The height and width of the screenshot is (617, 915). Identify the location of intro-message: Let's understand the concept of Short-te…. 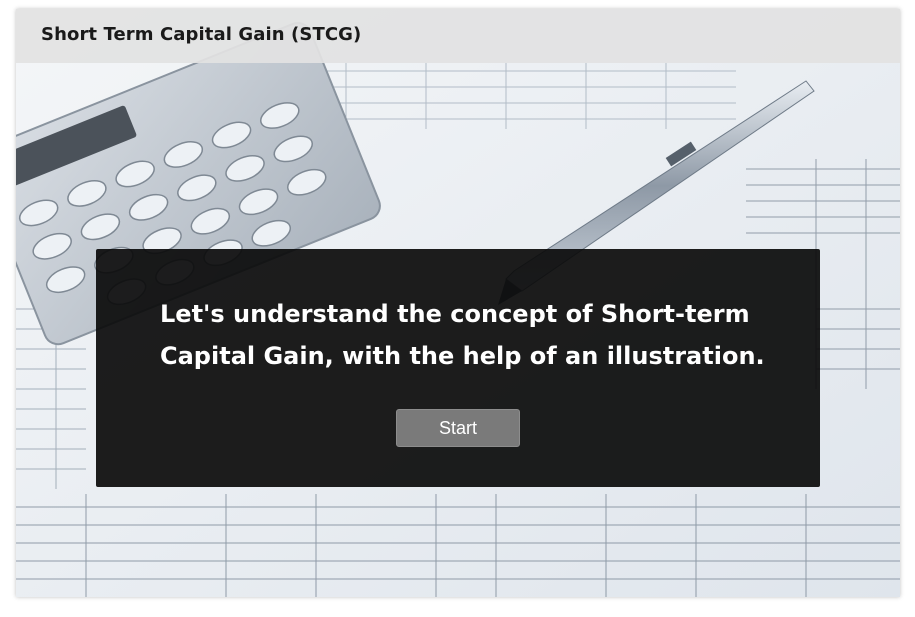
(462, 335).